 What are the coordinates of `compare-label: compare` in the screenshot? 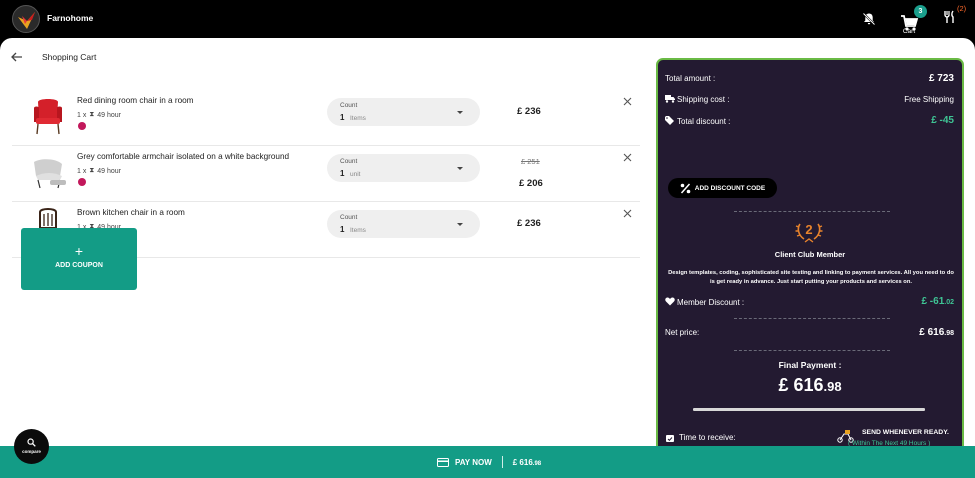 It's located at (31, 451).